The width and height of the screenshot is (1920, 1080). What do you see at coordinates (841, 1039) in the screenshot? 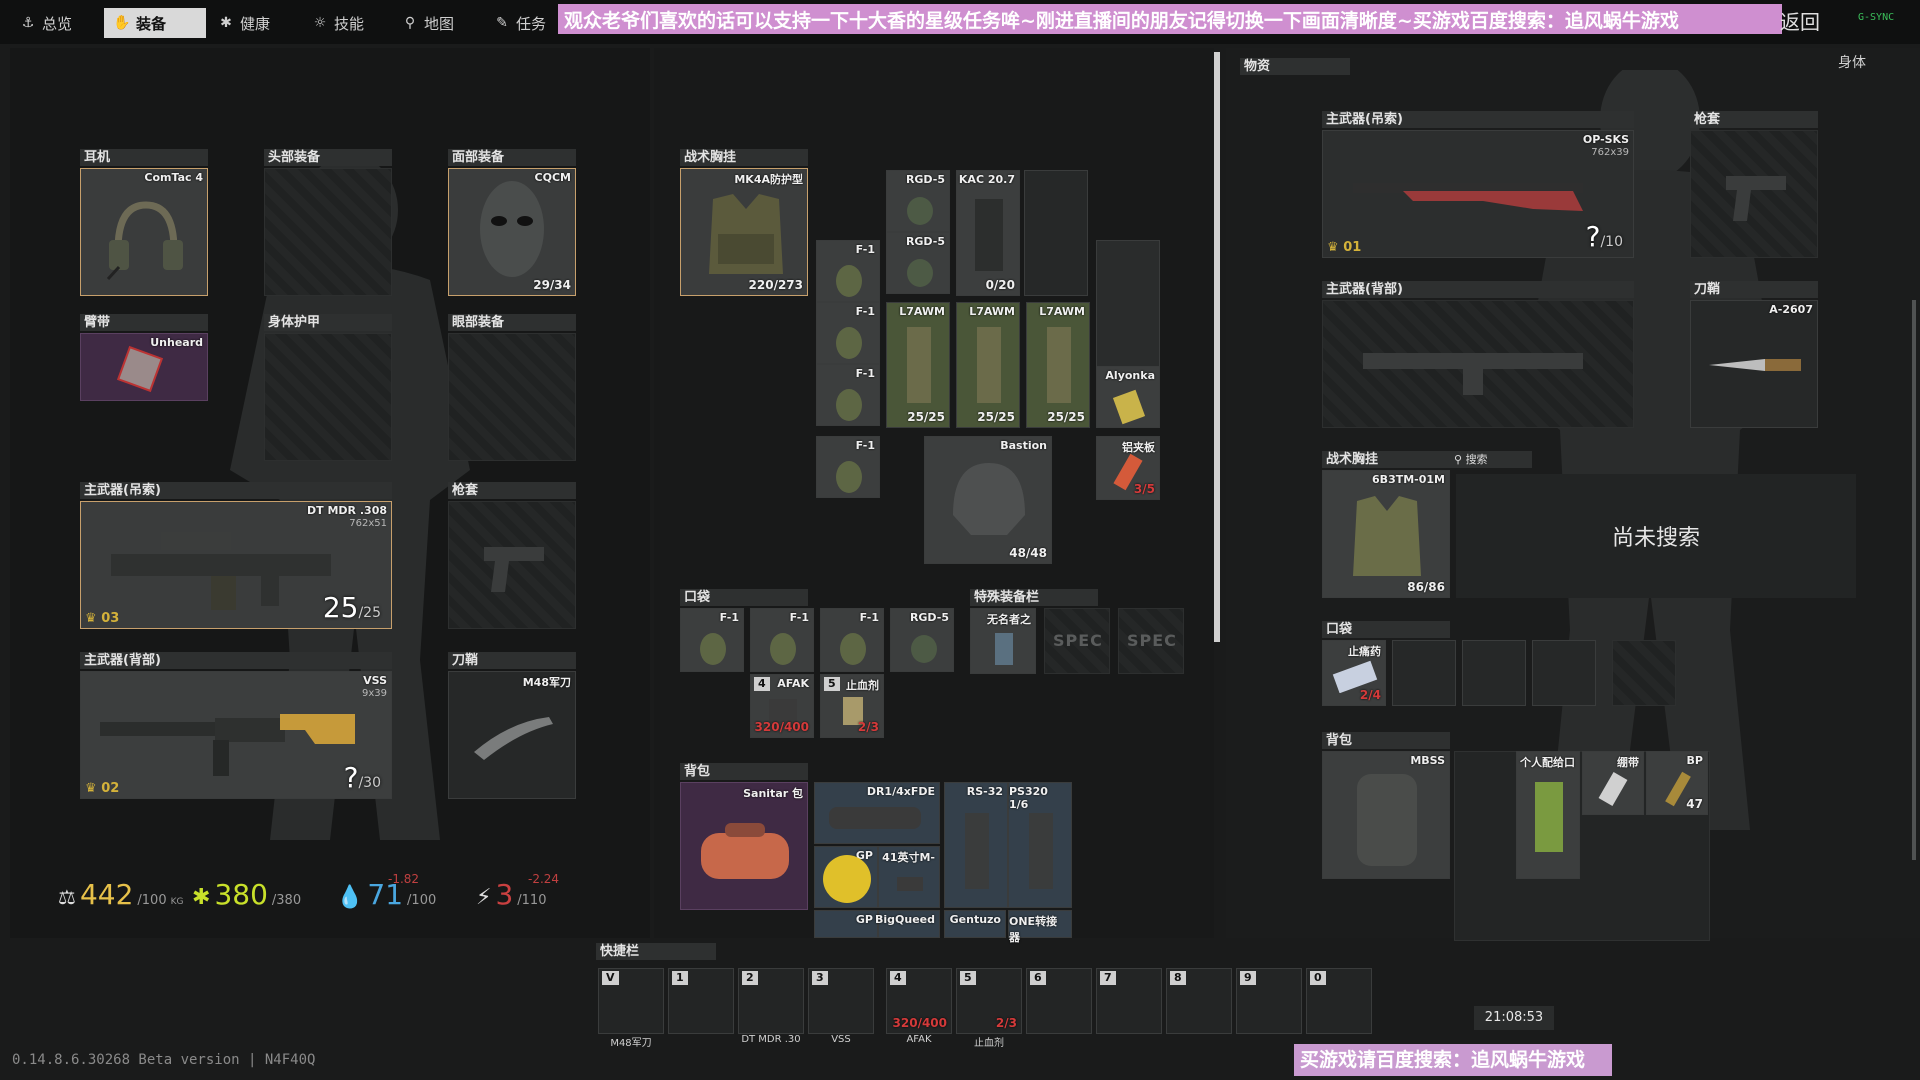
I see `quickbar-label: VSS` at bounding box center [841, 1039].